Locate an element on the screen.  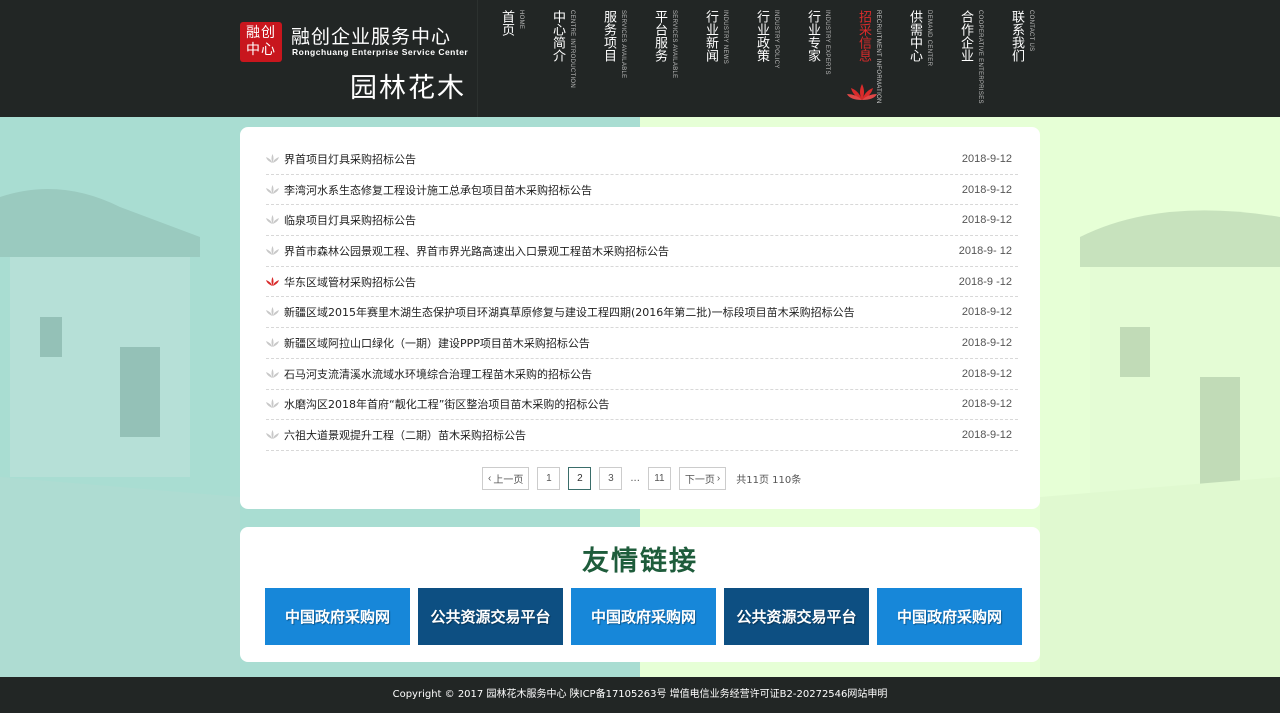
announcement-row-left: 六祖大道景观提升工程（二期）苗木采购招标公告 is located at coordinates (396, 435).